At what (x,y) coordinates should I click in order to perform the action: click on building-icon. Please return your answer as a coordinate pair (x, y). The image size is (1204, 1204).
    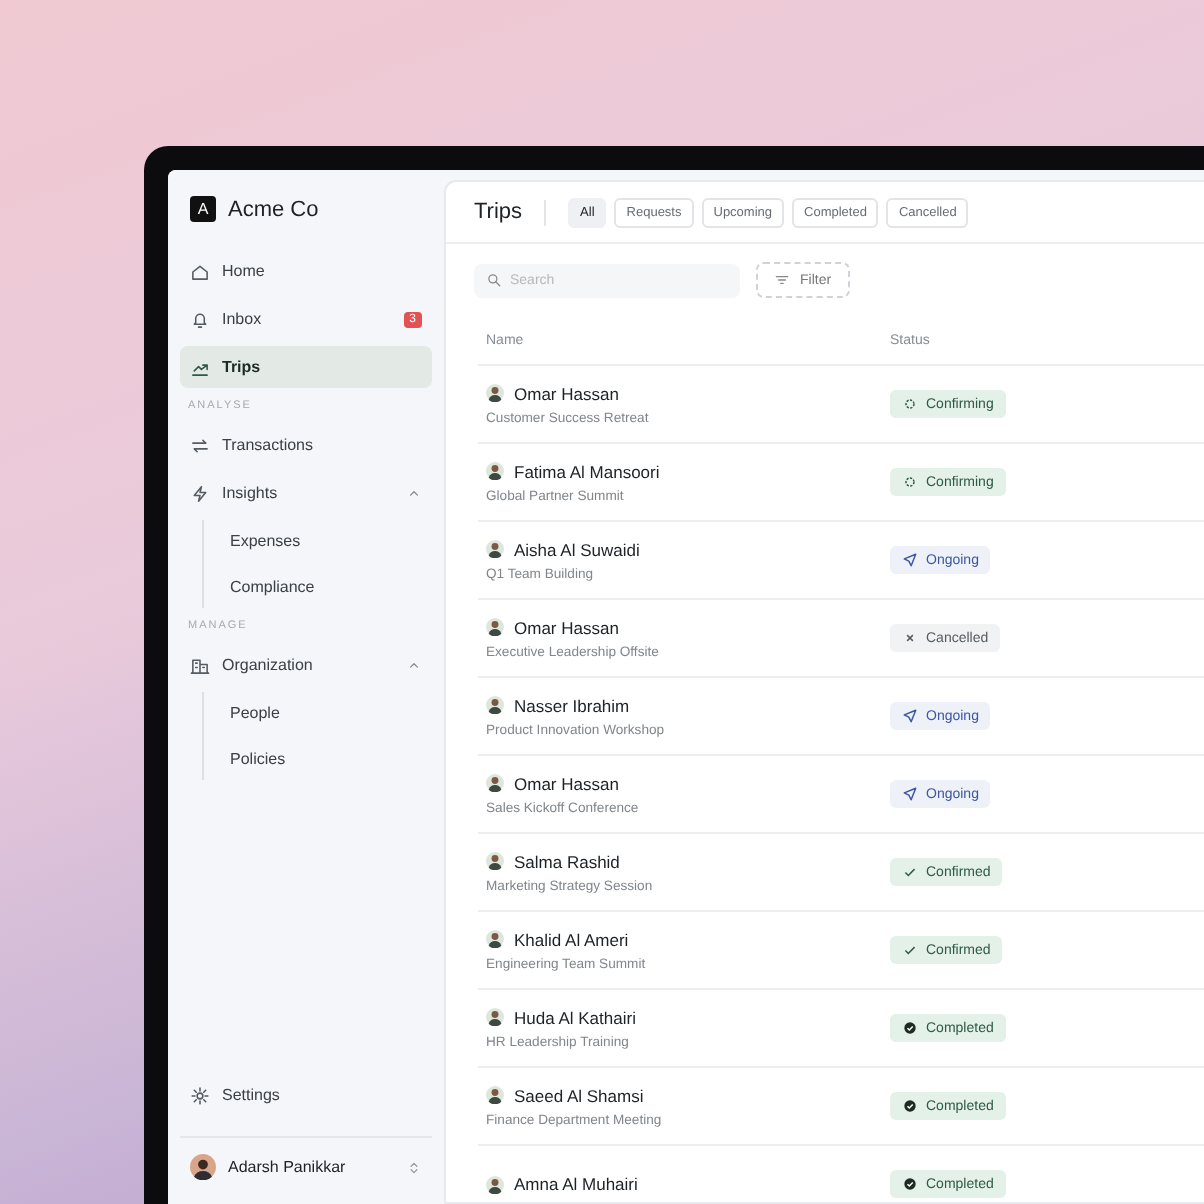
    Looking at the image, I should click on (200, 665).